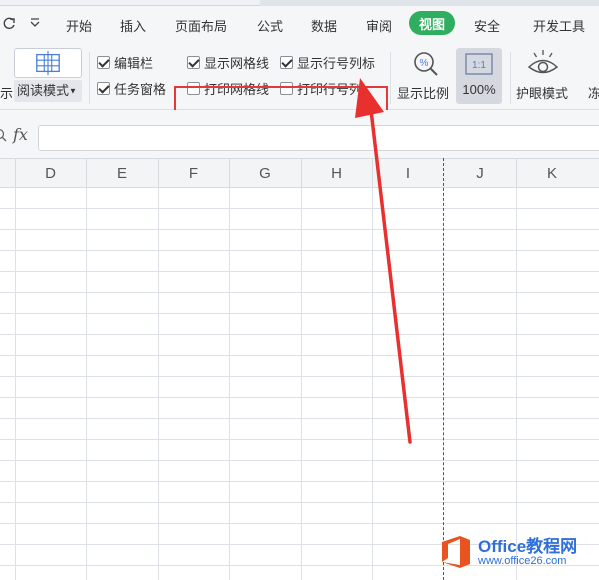 This screenshot has height=580, width=599. Describe the element at coordinates (35, 23) in the screenshot. I see `quick-access-dropdown-icon` at that location.